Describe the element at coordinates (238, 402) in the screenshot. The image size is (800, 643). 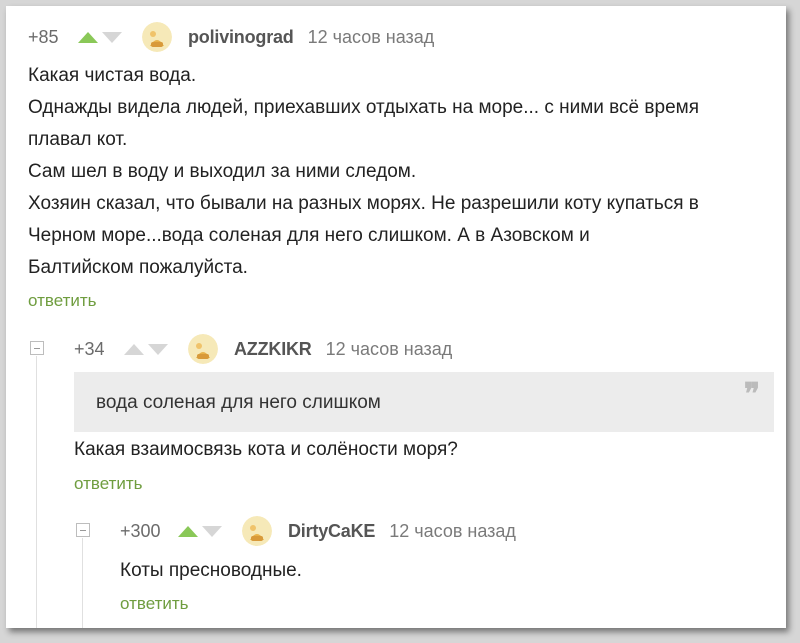
I see `quote-text: вода соленая для него слишком` at that location.